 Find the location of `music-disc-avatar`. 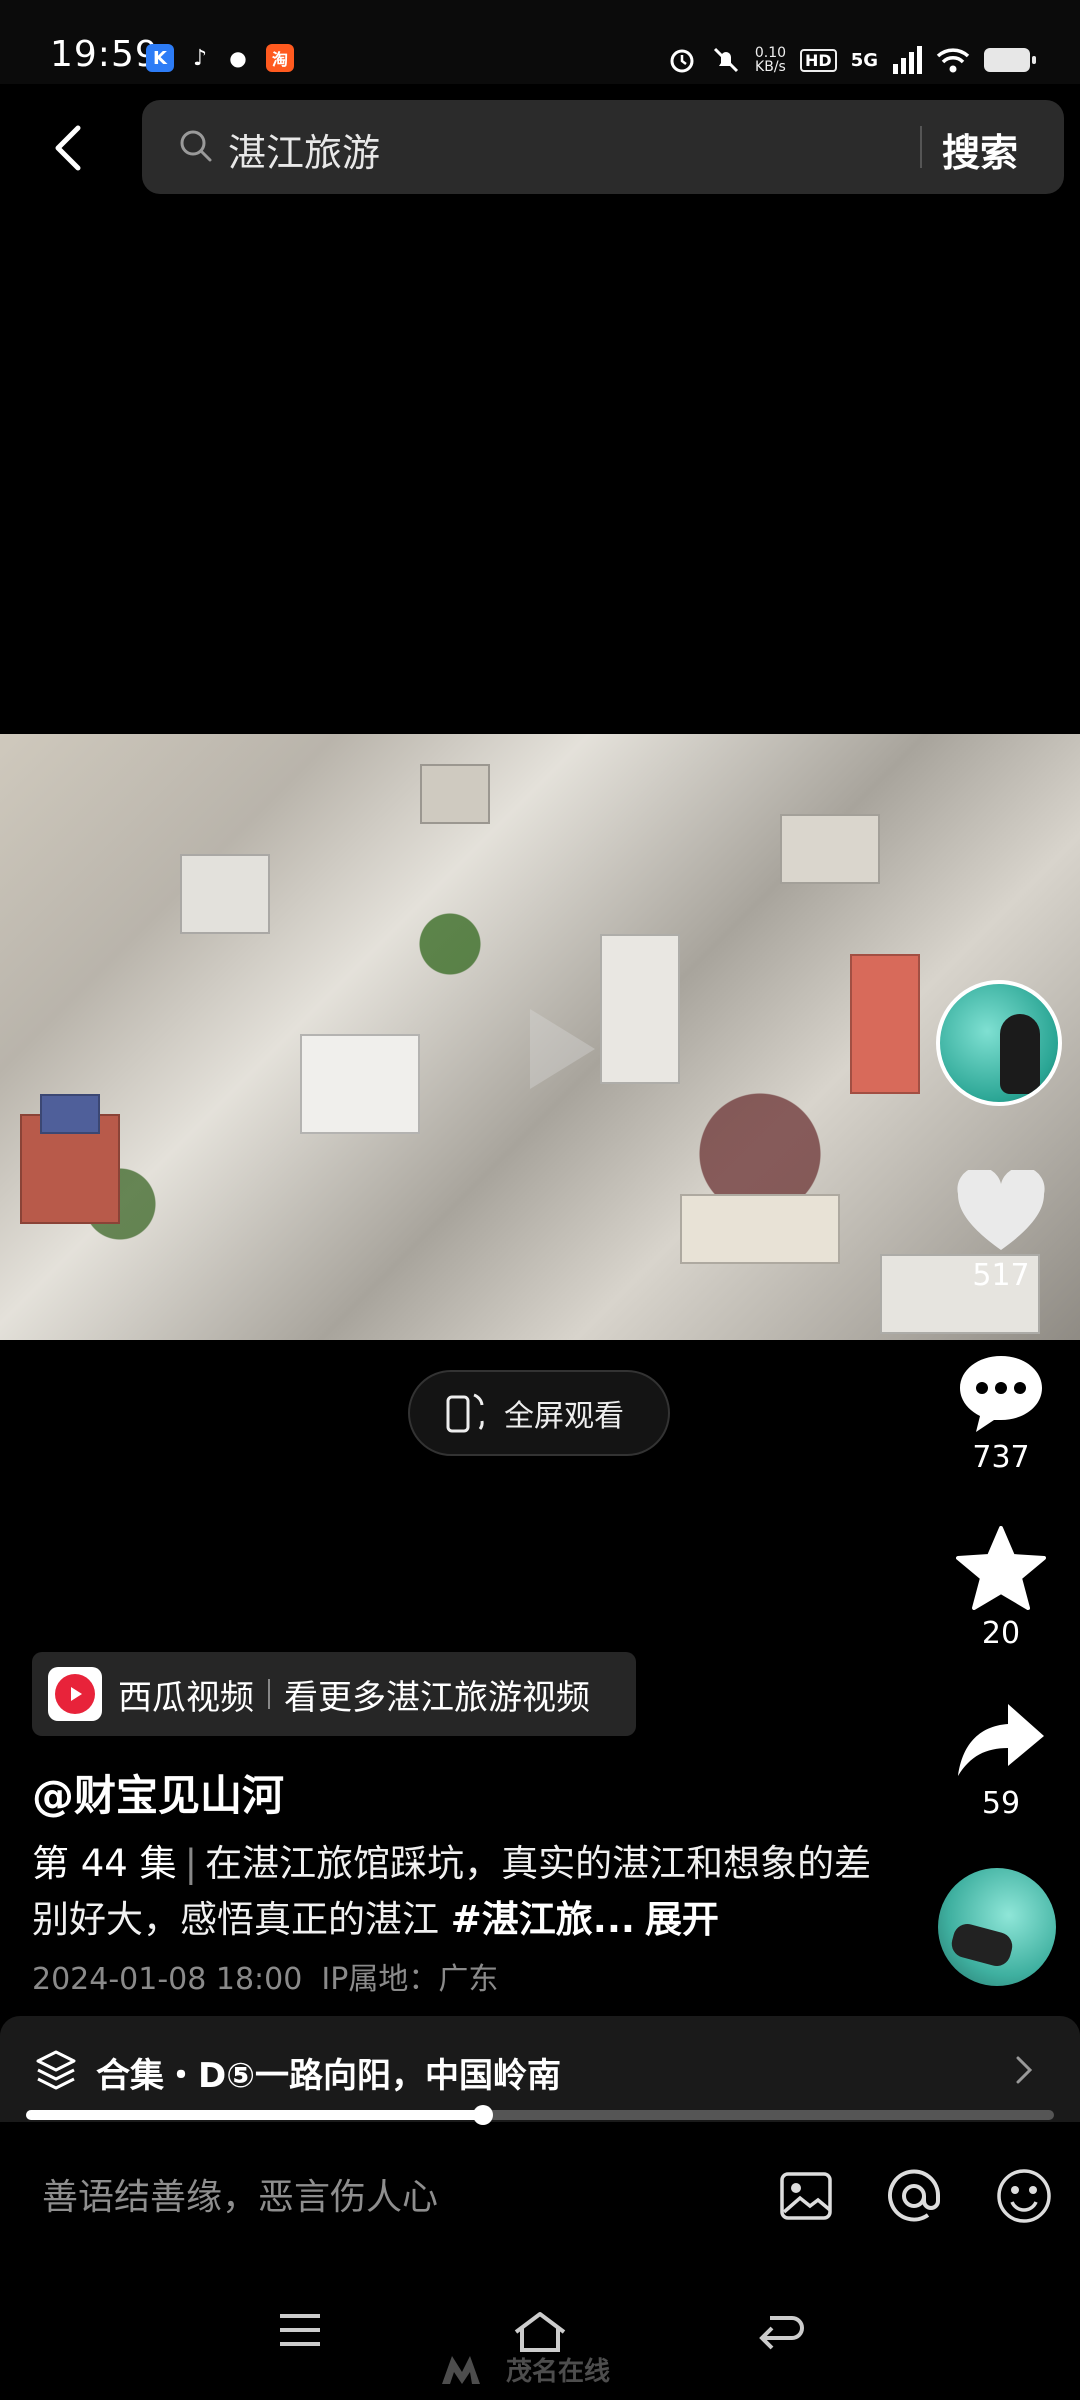

music-disc-avatar is located at coordinates (997, 1927).